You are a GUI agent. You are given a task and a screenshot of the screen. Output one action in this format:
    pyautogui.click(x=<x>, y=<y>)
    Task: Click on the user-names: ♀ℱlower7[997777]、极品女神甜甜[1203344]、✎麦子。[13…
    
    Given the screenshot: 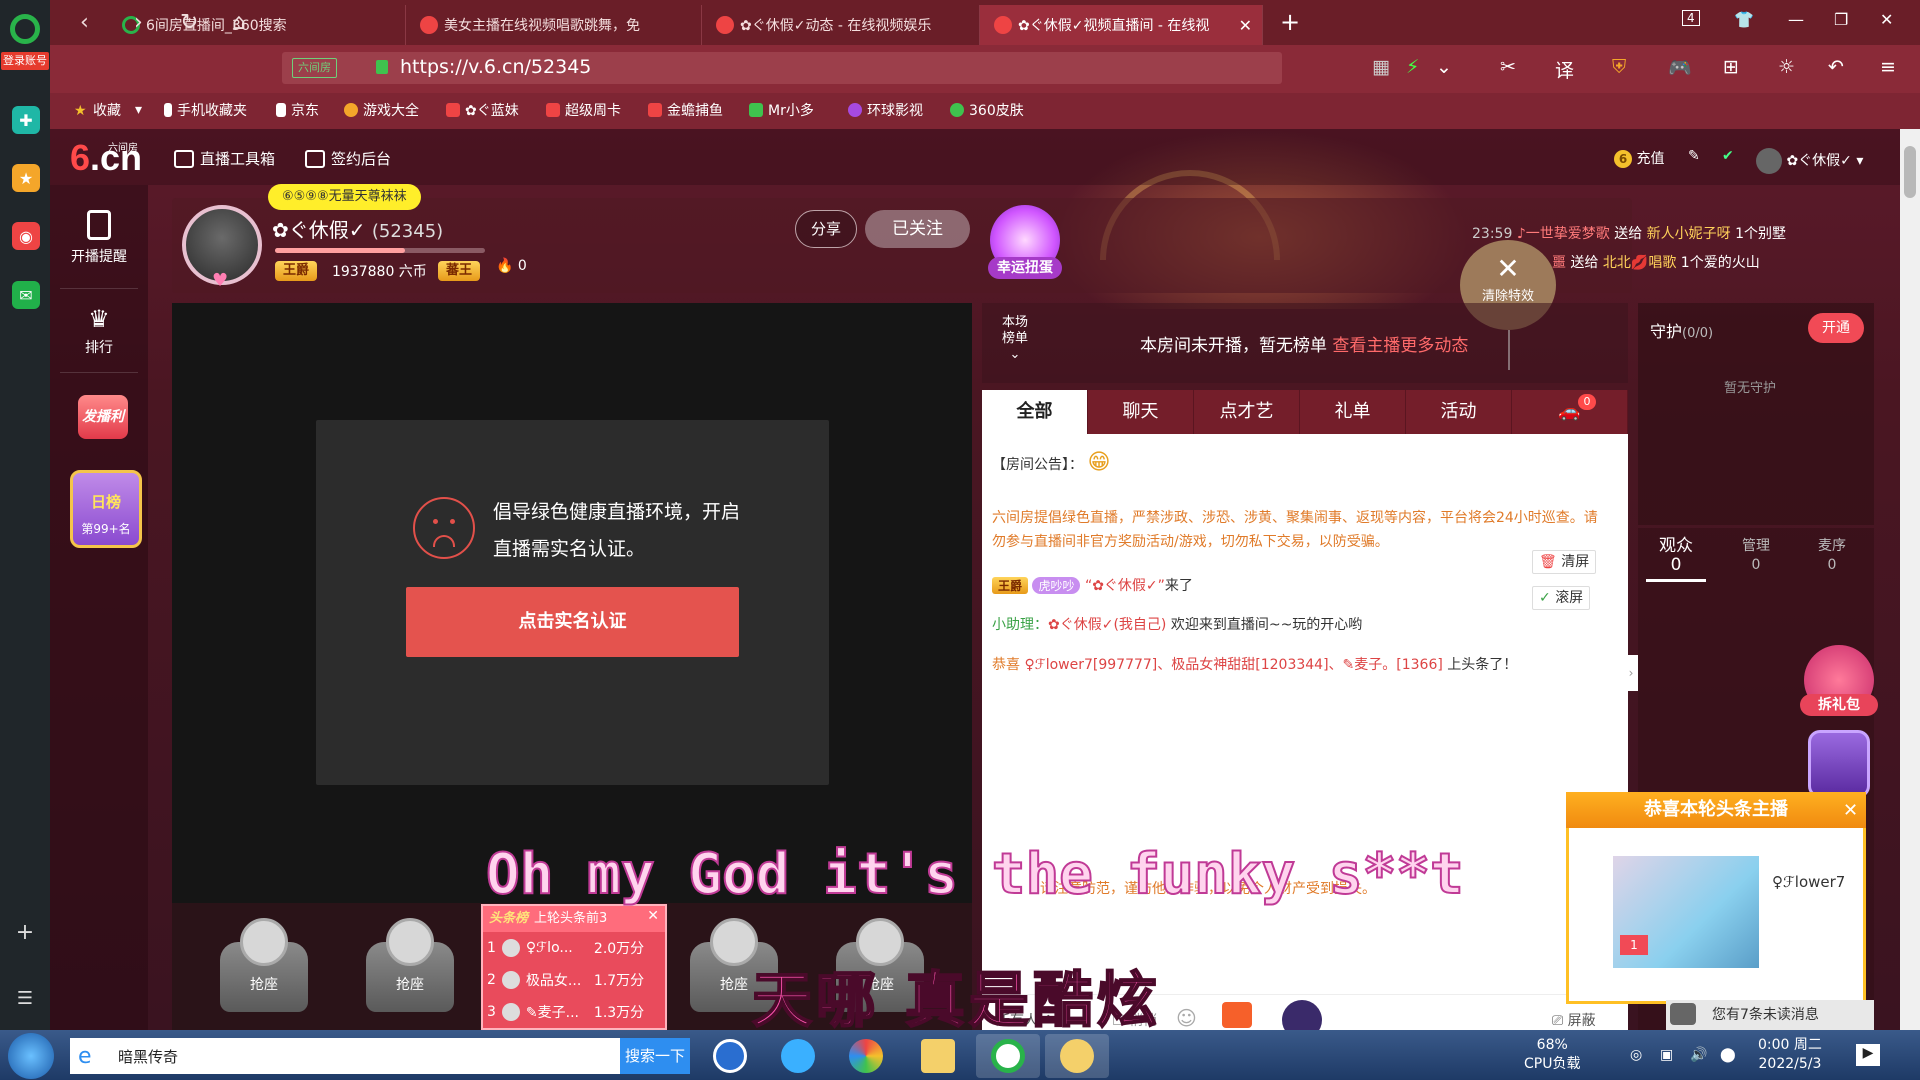 What is the action you would take?
    pyautogui.click(x=1233, y=665)
    